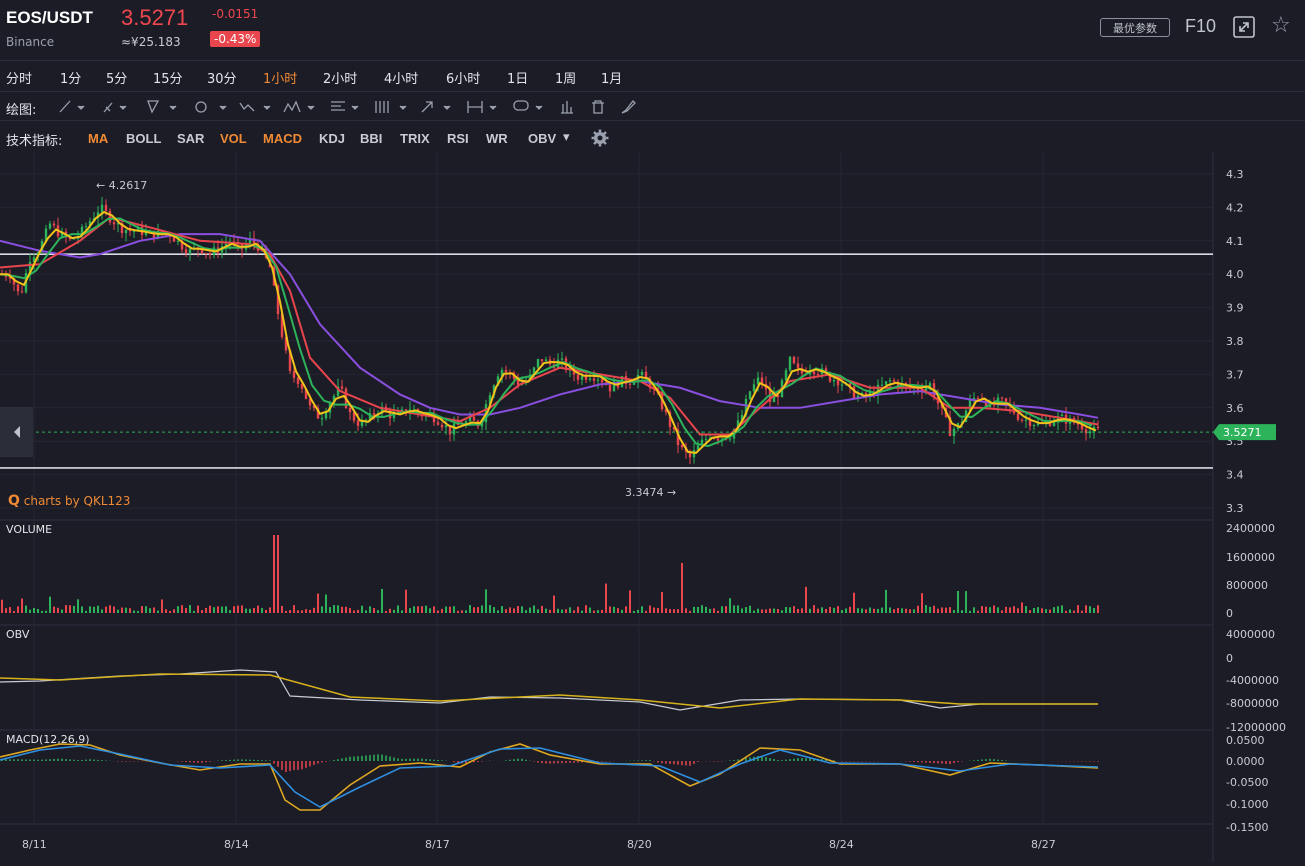  I want to click on indicator-trix: TRIX, so click(415, 138).